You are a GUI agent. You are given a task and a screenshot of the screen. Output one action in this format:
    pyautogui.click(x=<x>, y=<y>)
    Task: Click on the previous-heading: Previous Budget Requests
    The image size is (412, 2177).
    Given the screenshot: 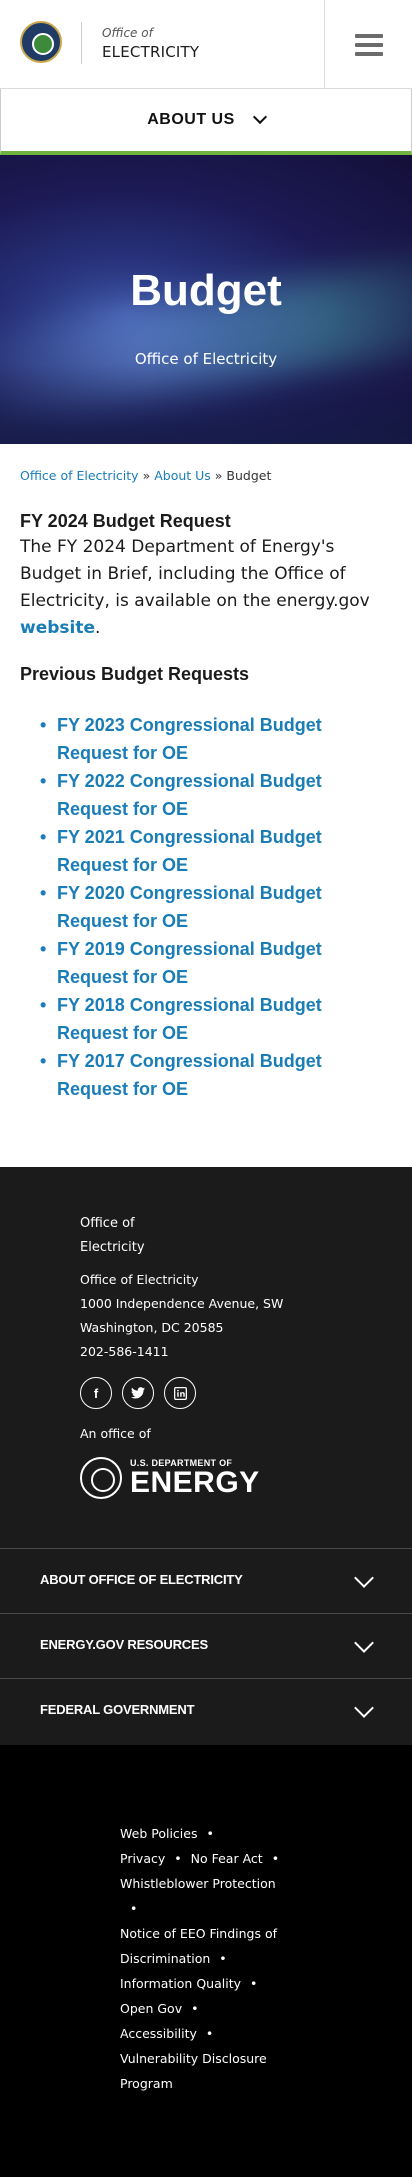 What is the action you would take?
    pyautogui.click(x=135, y=674)
    